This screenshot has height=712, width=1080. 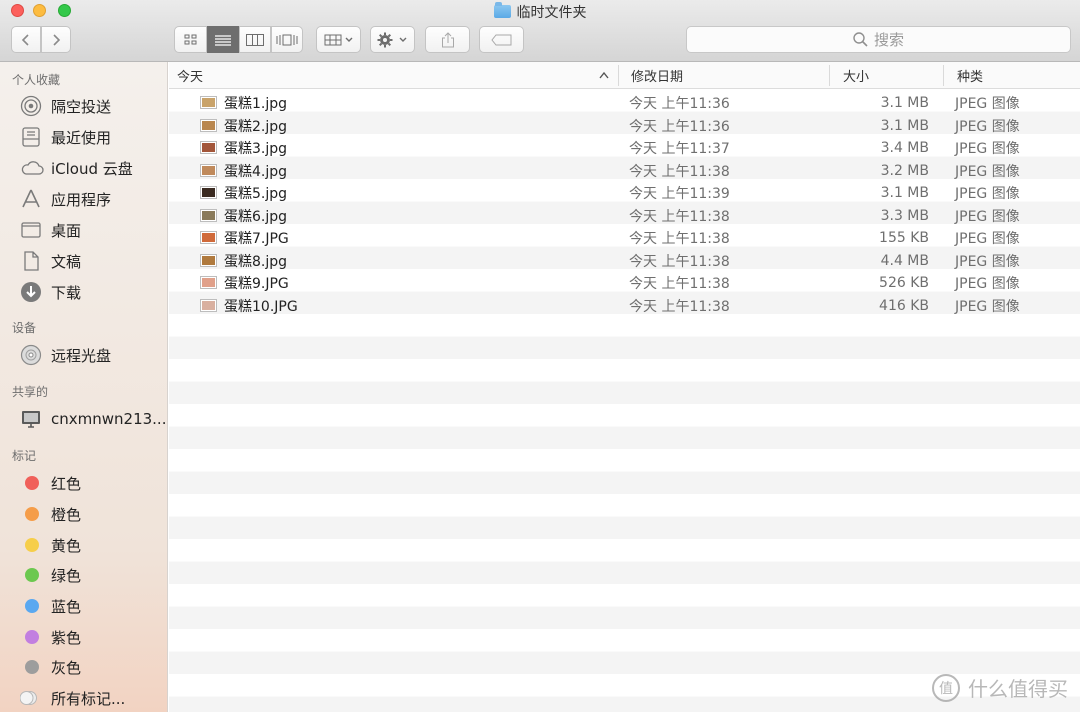 What do you see at coordinates (26, 39) in the screenshot?
I see `back-button` at bounding box center [26, 39].